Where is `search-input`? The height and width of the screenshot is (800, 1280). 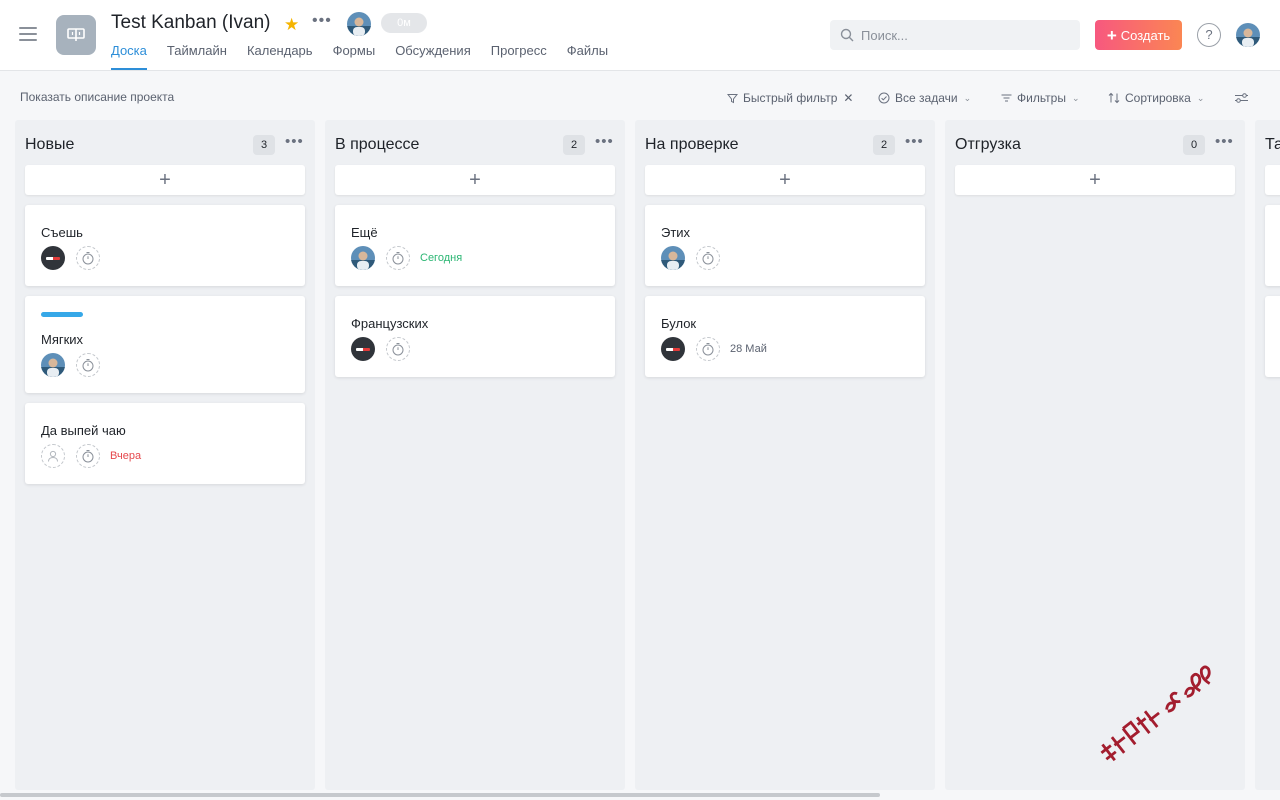
search-input is located at coordinates (966, 35).